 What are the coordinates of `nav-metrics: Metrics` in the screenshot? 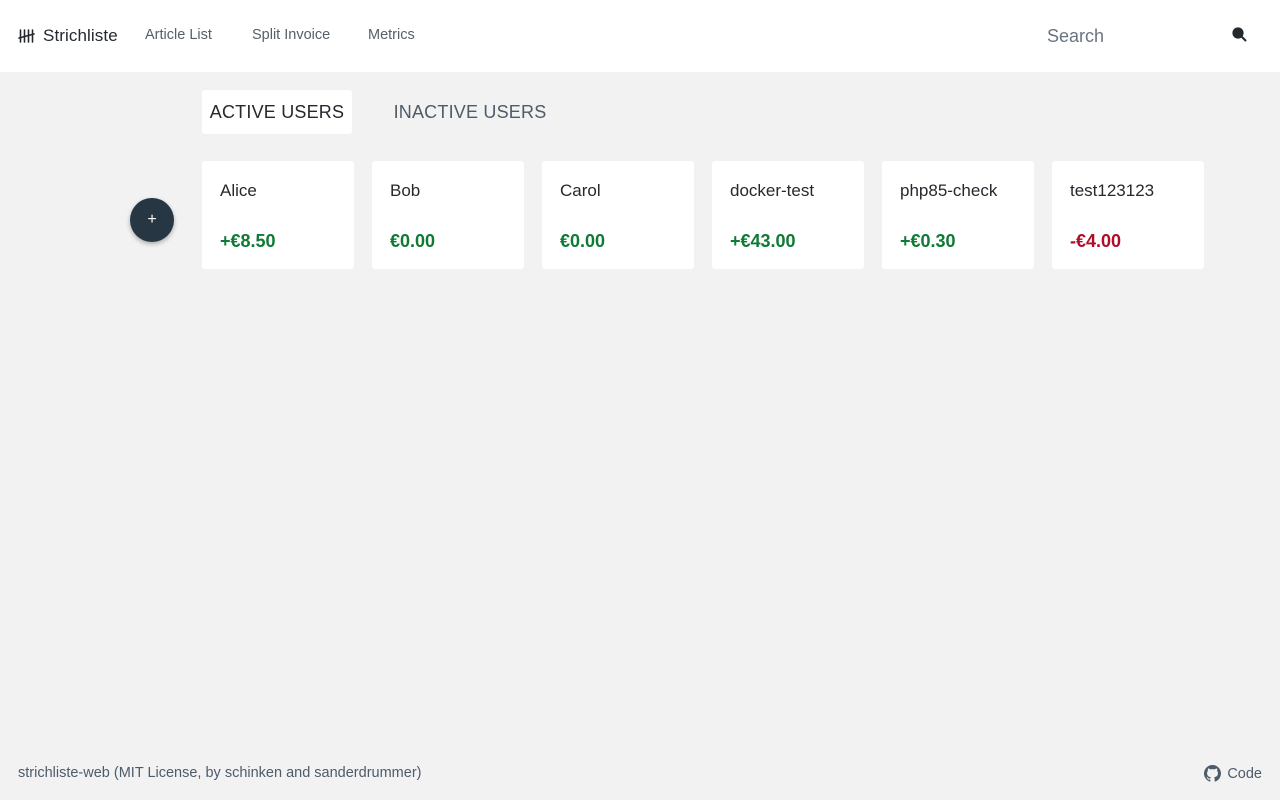 It's located at (391, 35).